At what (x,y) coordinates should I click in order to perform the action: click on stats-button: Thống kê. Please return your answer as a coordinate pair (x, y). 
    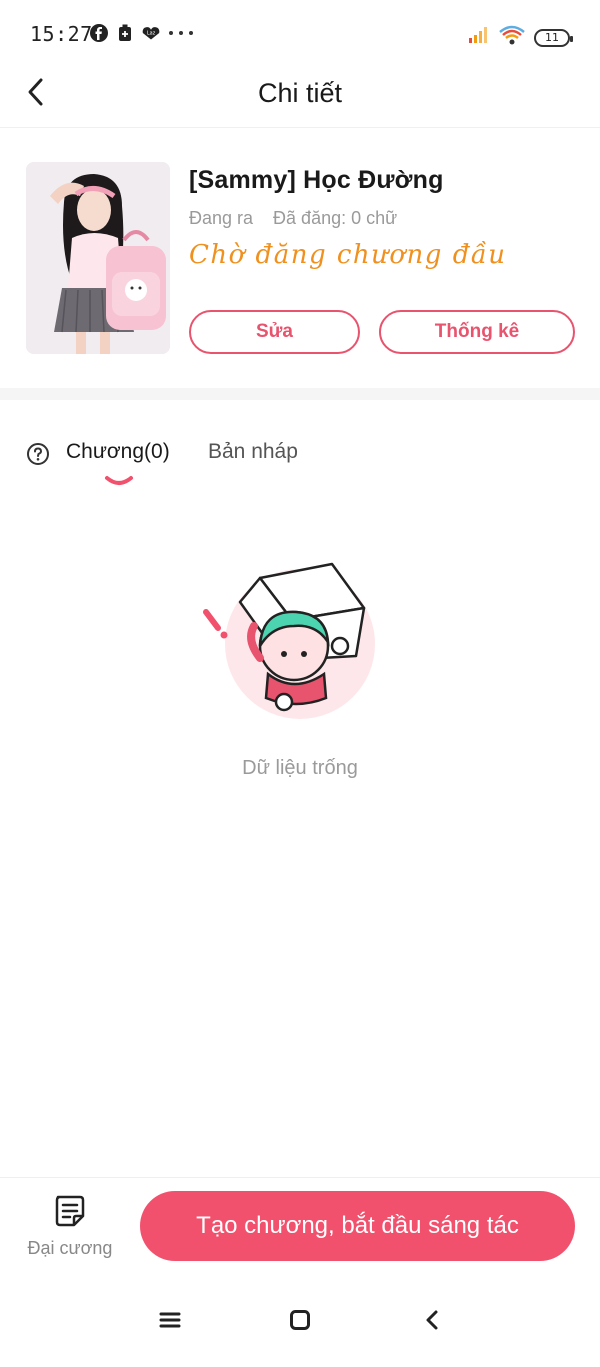
    Looking at the image, I should click on (477, 332).